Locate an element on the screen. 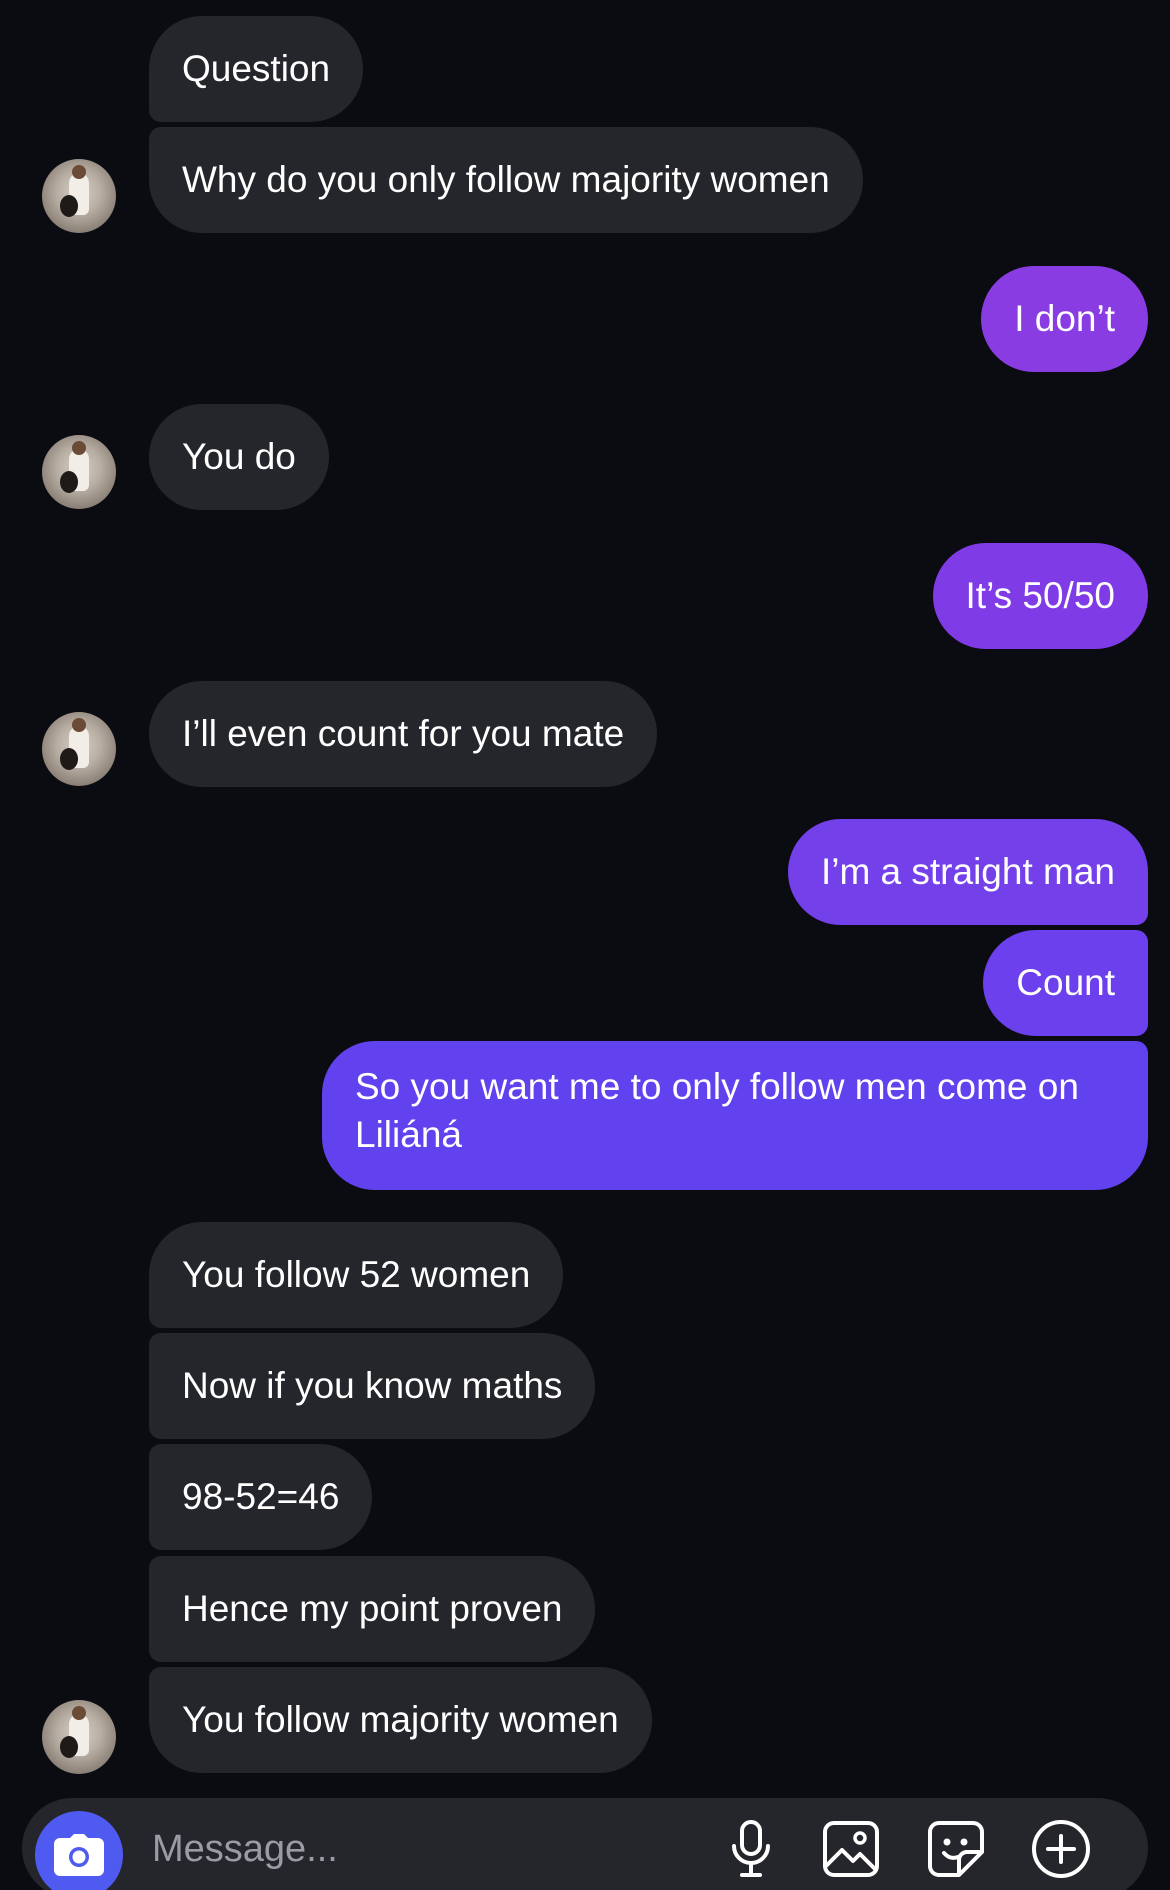 This screenshot has width=1170, height=1890. more-button is located at coordinates (1061, 1849).